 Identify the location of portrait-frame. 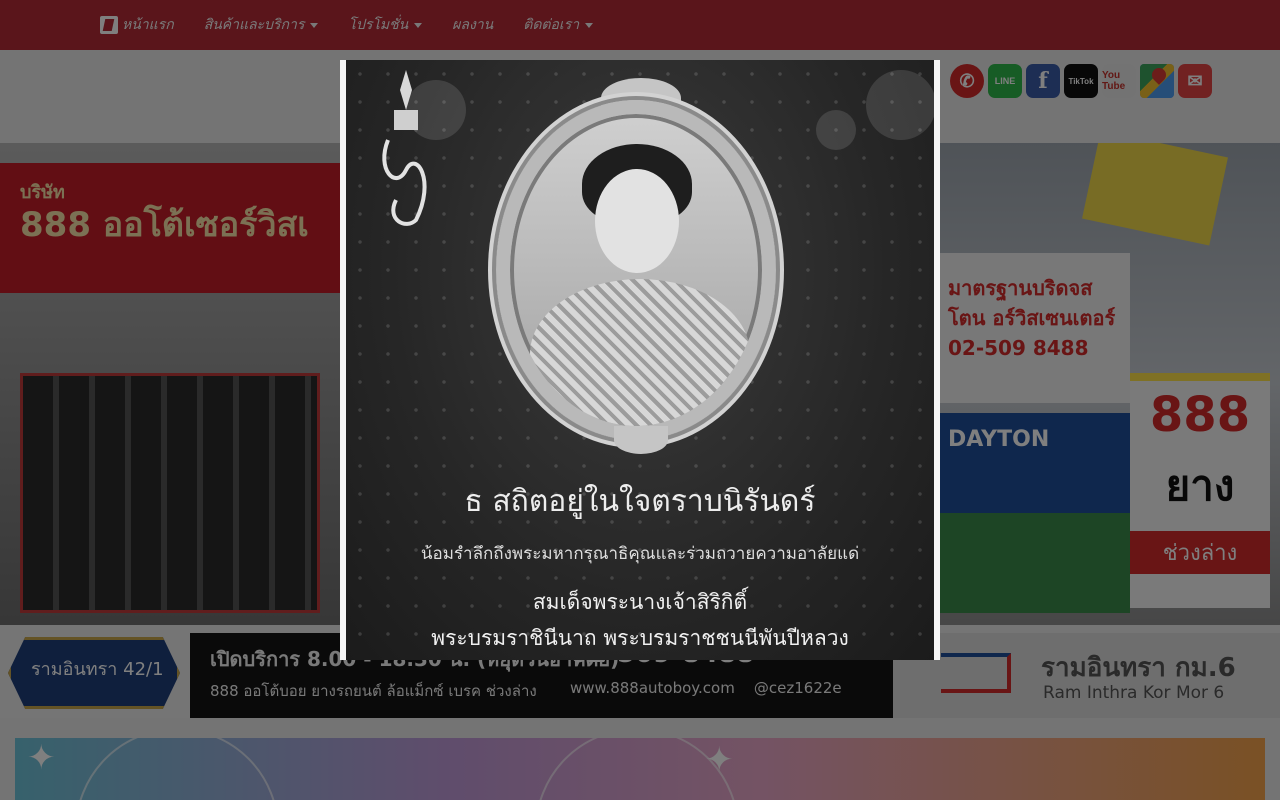
(636, 270).